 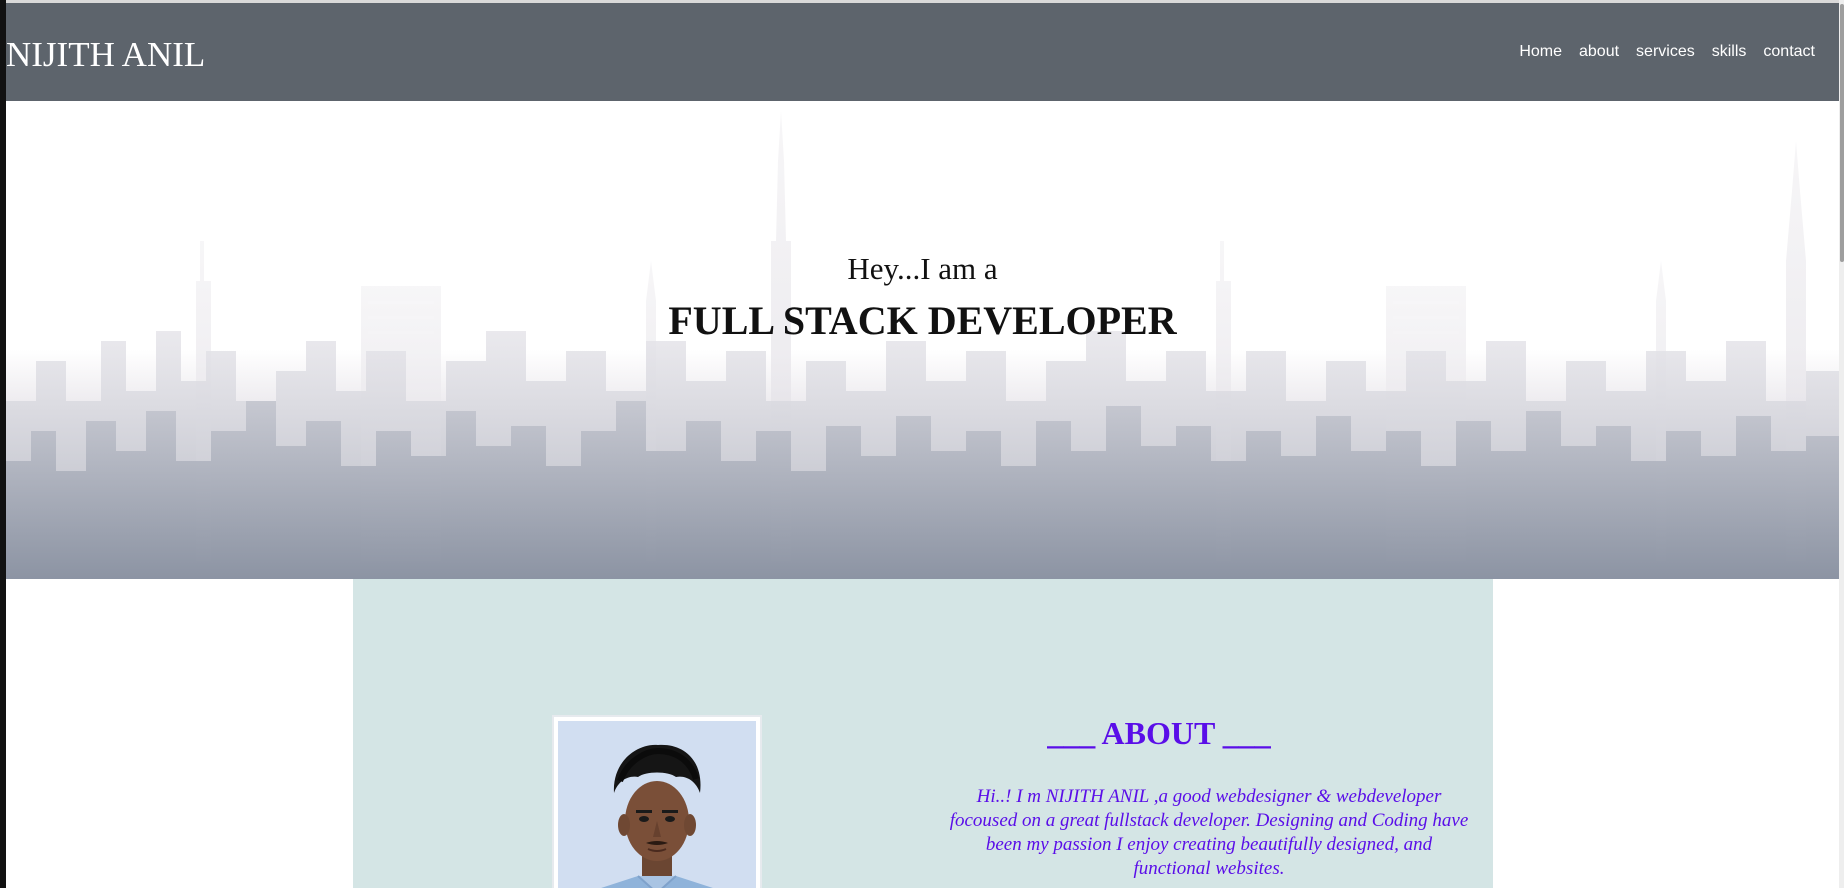 I want to click on about-title: ___ ABOUT ___, so click(x=1159, y=733).